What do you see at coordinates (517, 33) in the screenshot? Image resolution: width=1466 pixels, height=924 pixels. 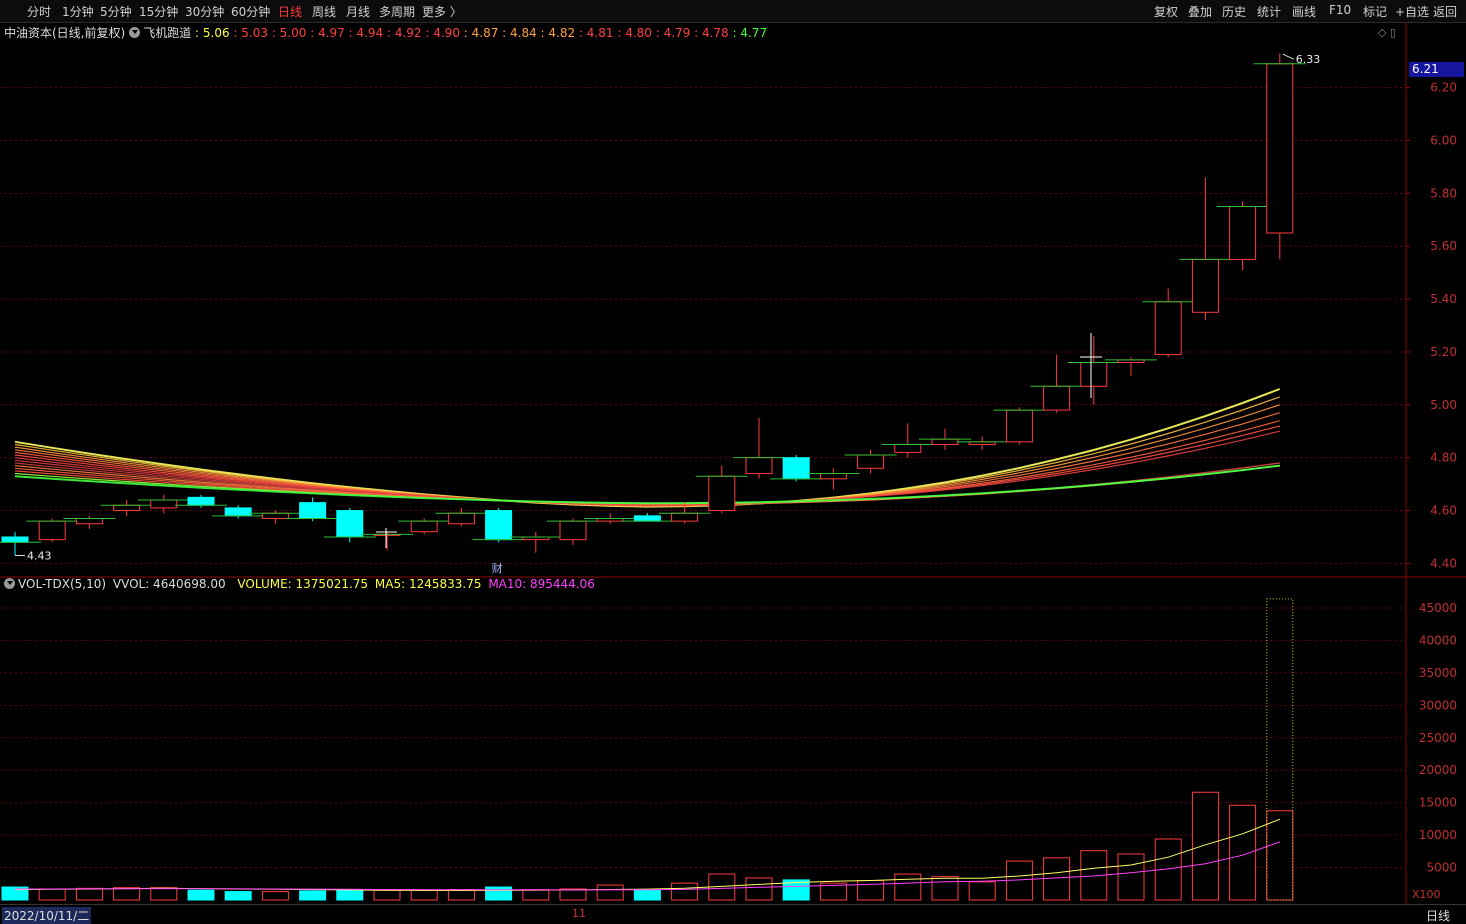 I see `indicator-value: : 4.84` at bounding box center [517, 33].